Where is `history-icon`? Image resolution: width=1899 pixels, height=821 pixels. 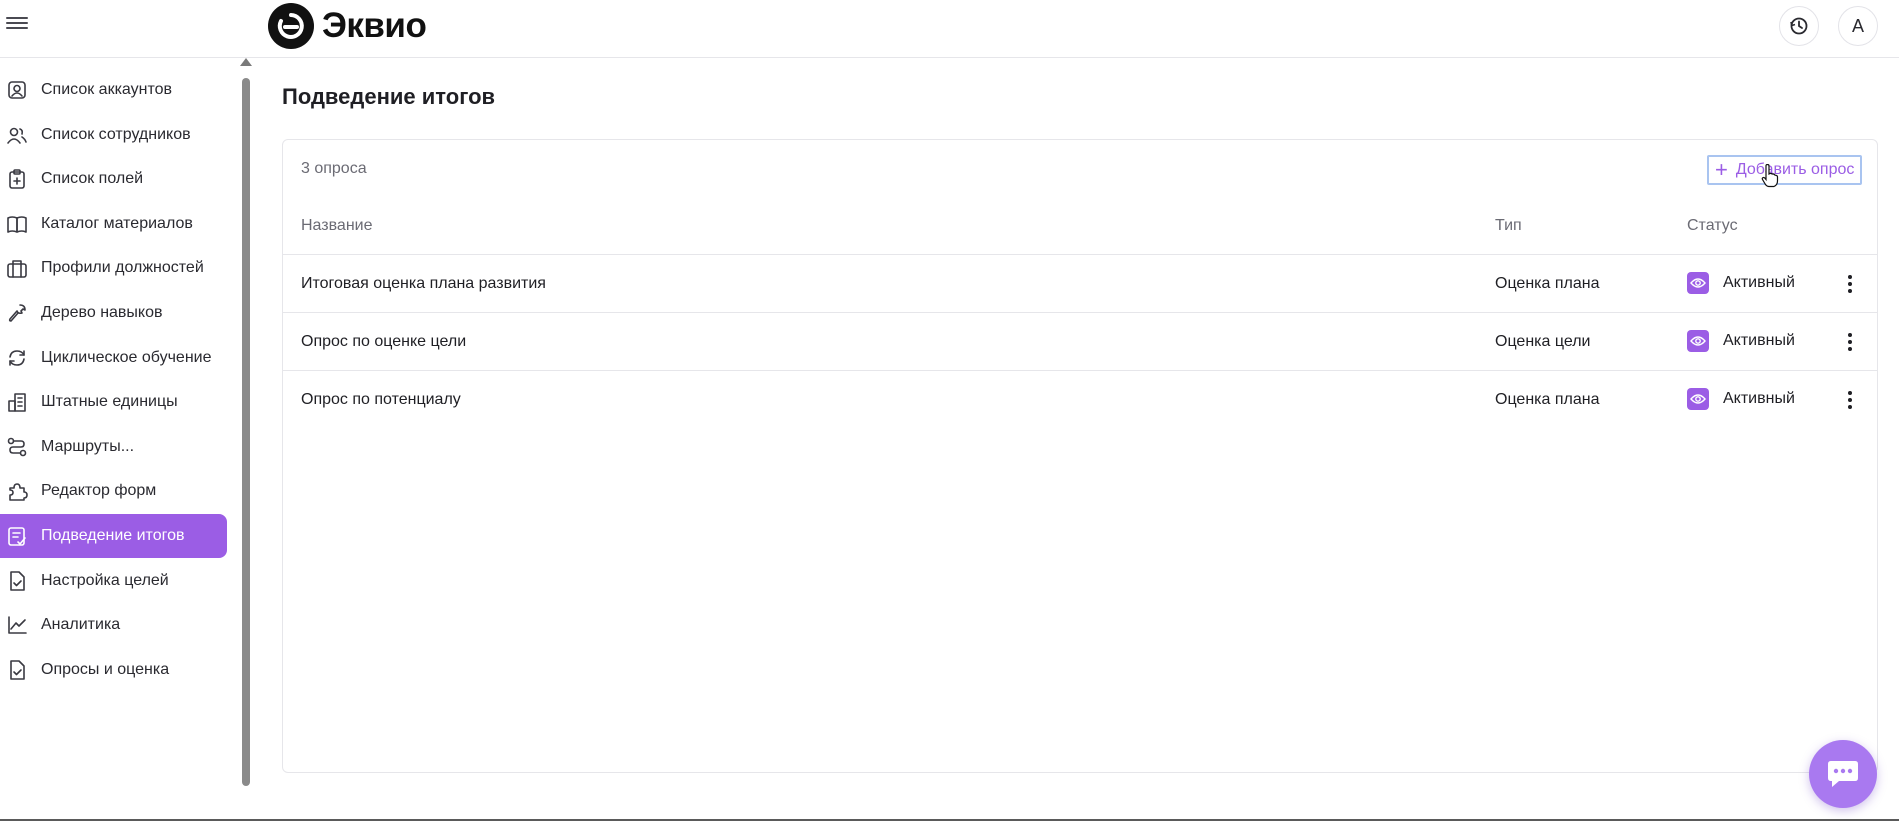 history-icon is located at coordinates (1799, 26).